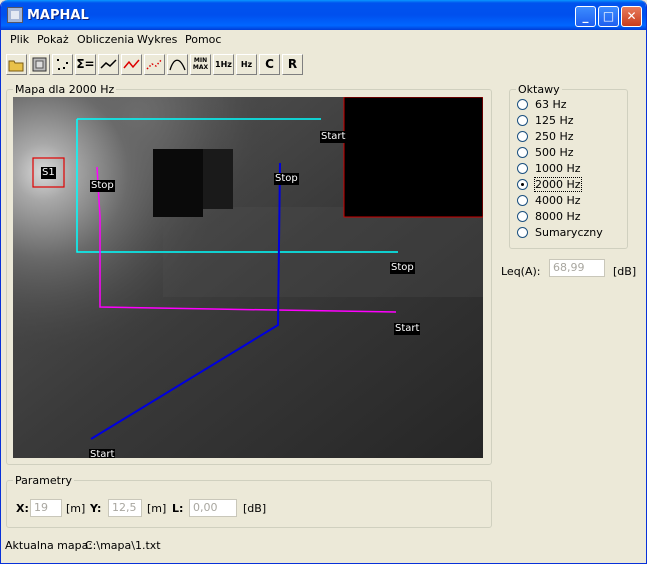  I want to click on status-path: C:\mapa\1.txt, so click(123, 545).